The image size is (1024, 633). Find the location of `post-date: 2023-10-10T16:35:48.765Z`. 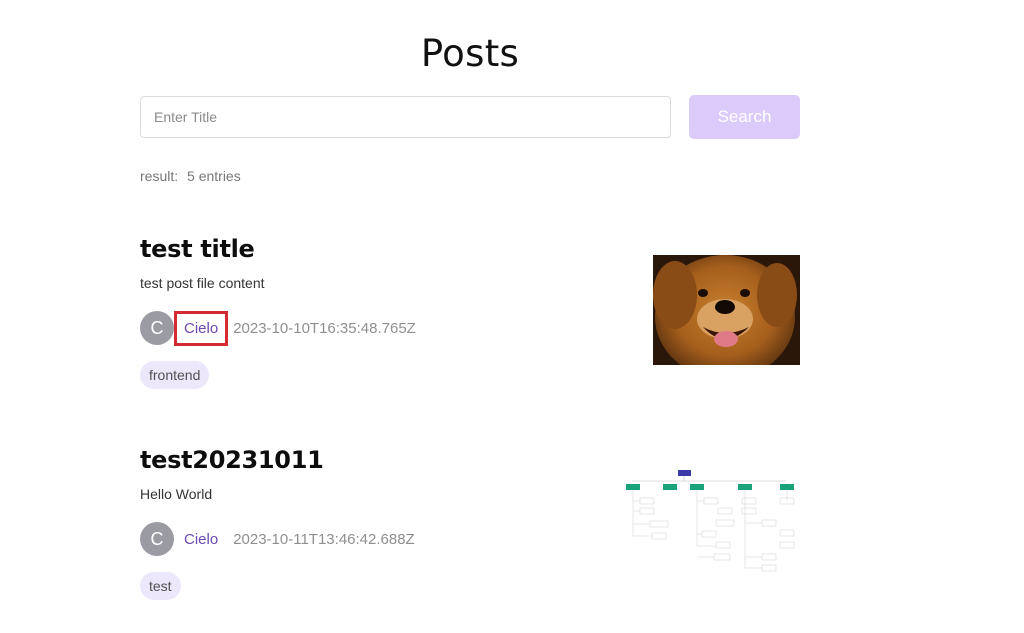

post-date: 2023-10-10T16:35:48.765Z is located at coordinates (324, 328).